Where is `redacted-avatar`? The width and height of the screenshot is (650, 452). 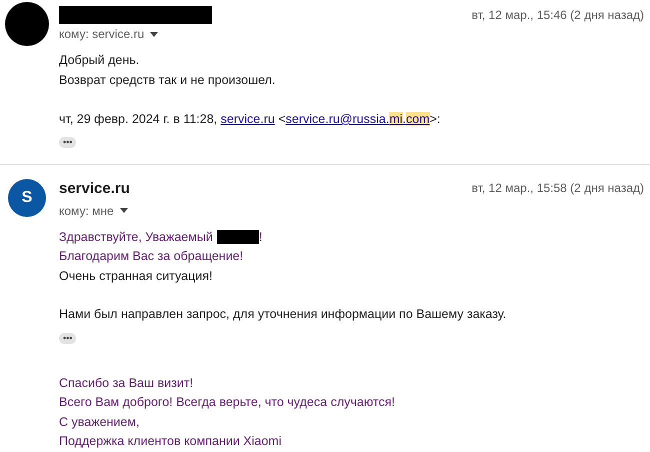
redacted-avatar is located at coordinates (27, 24).